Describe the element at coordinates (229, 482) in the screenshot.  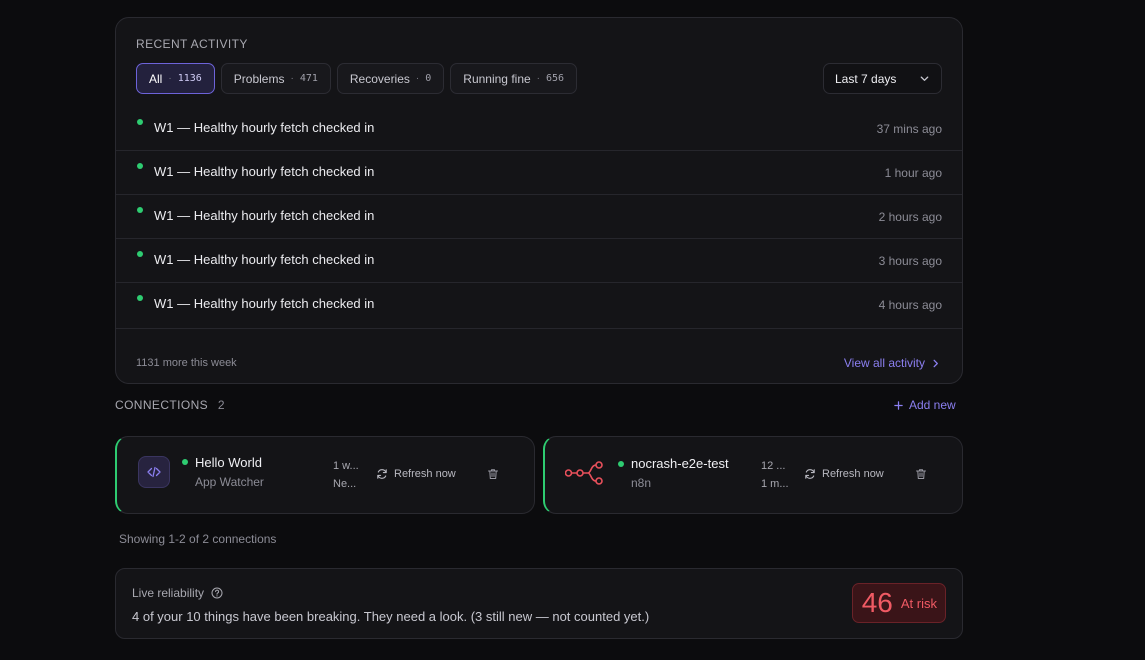
I see `connection-type: App Watcher` at that location.